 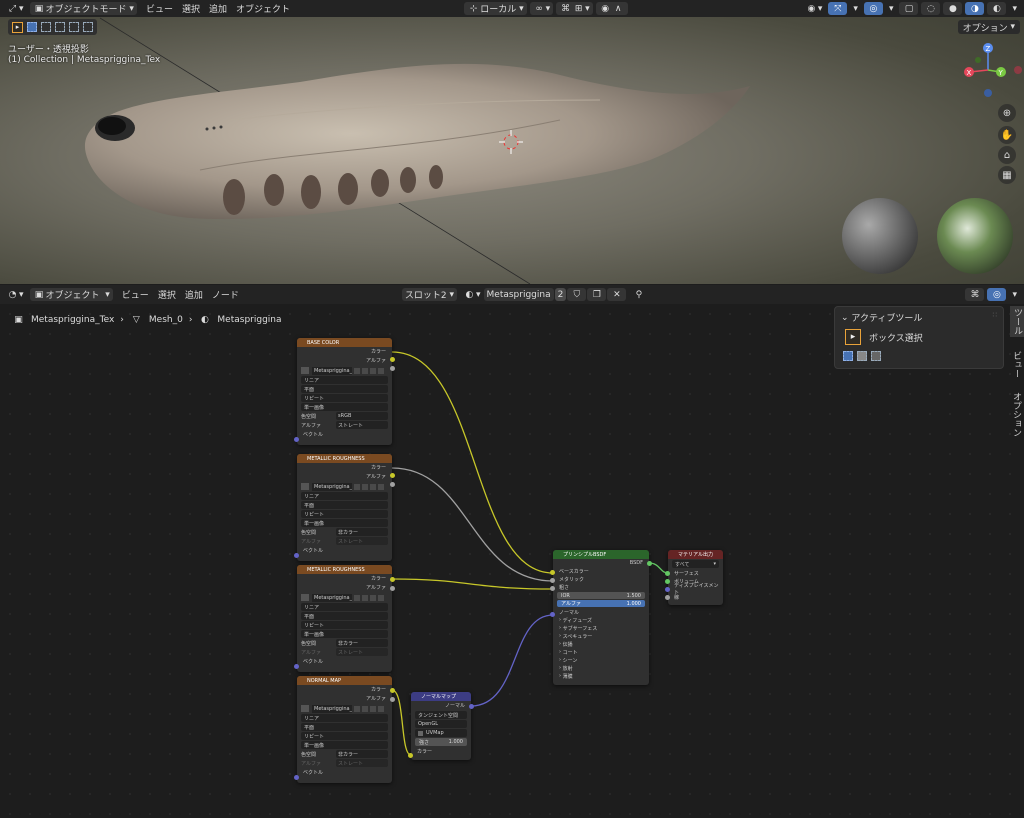 I want to click on snap-dropdown: ⌘ ⊞ ▾, so click(x=574, y=8).